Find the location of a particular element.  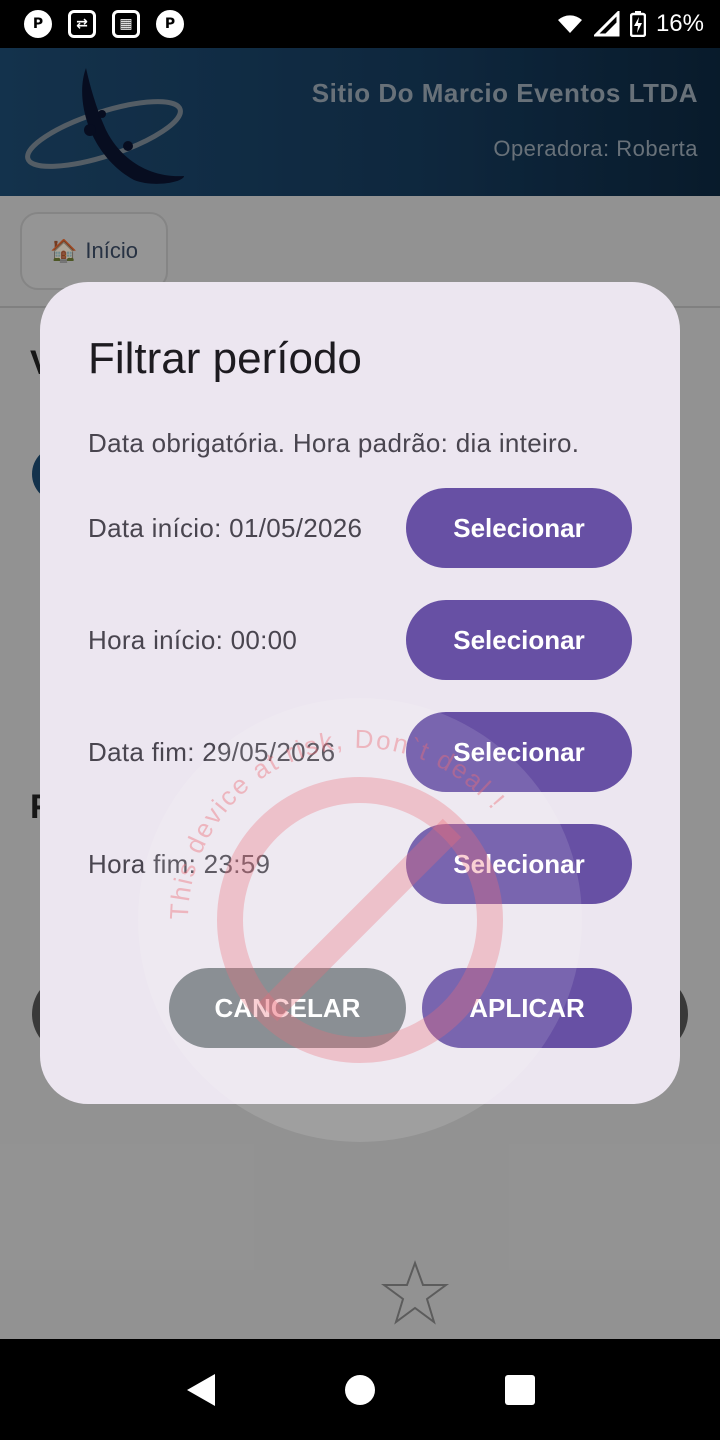

app-icon-4: P is located at coordinates (170, 24).